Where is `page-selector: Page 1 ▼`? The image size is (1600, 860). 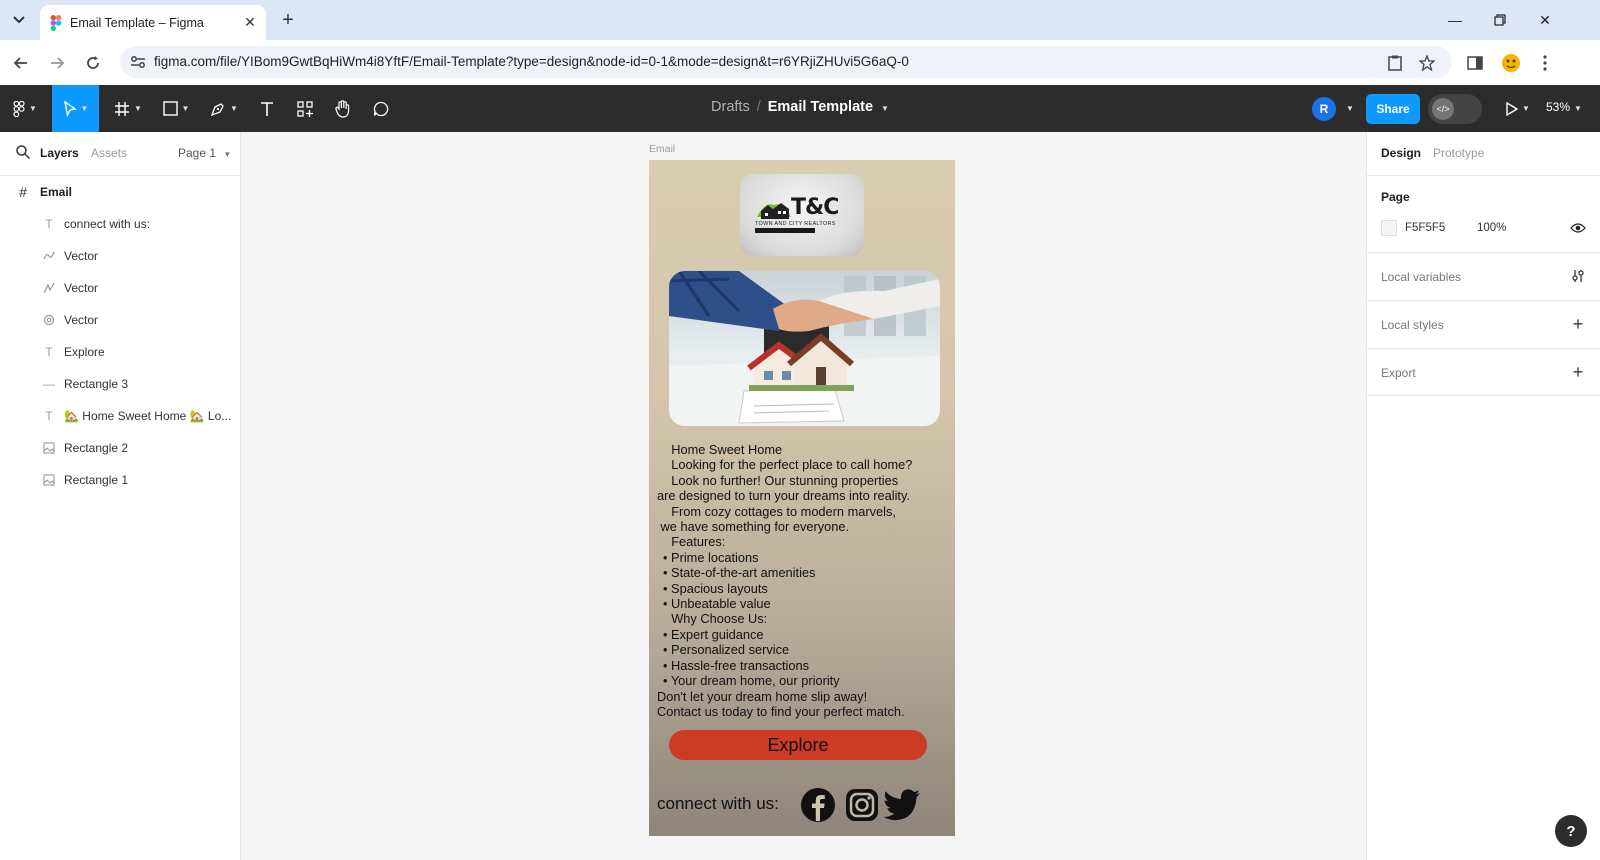 page-selector: Page 1 ▼ is located at coordinates (204, 153).